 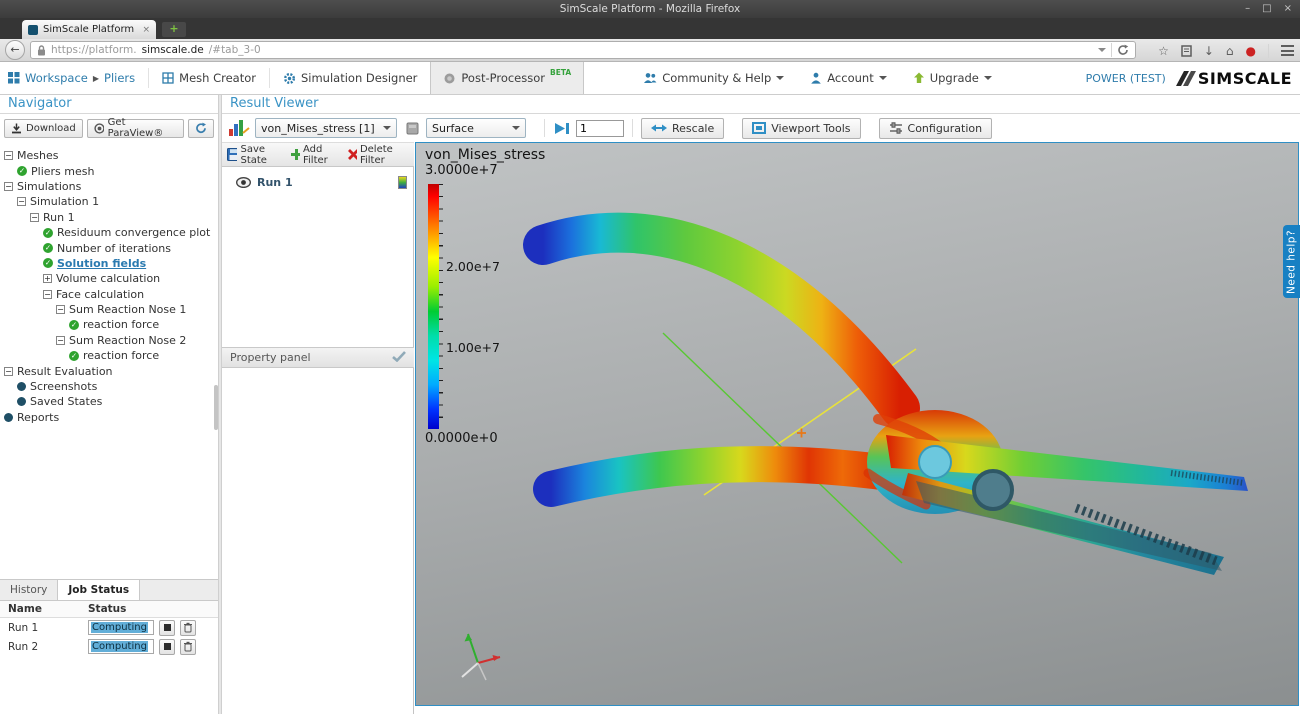 I want to click on mesh-grid-icon, so click(x=168, y=78).